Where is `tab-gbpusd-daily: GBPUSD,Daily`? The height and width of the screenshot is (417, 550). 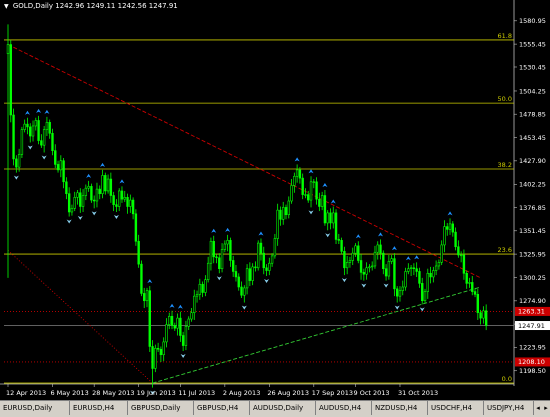
tab-gbpusd-daily: GBPUSD,Daily is located at coordinates (161, 408).